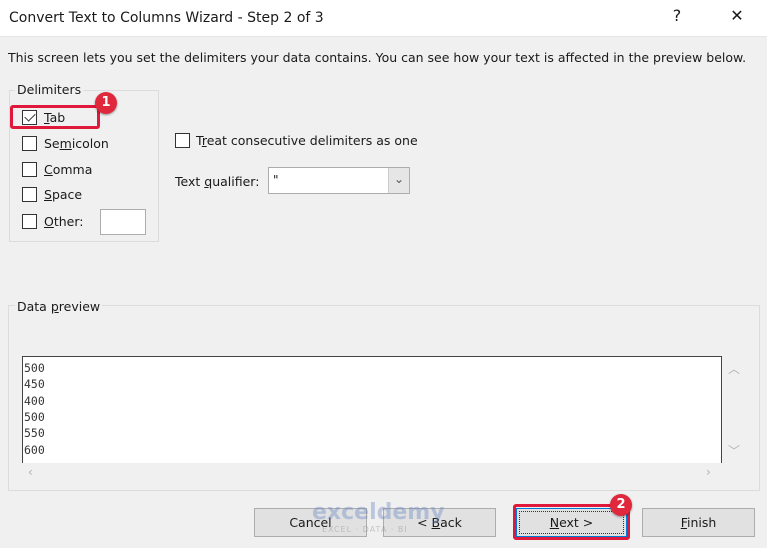 Image resolution: width=767 pixels, height=548 pixels. I want to click on delimiters-legend: Delimiters, so click(49, 89).